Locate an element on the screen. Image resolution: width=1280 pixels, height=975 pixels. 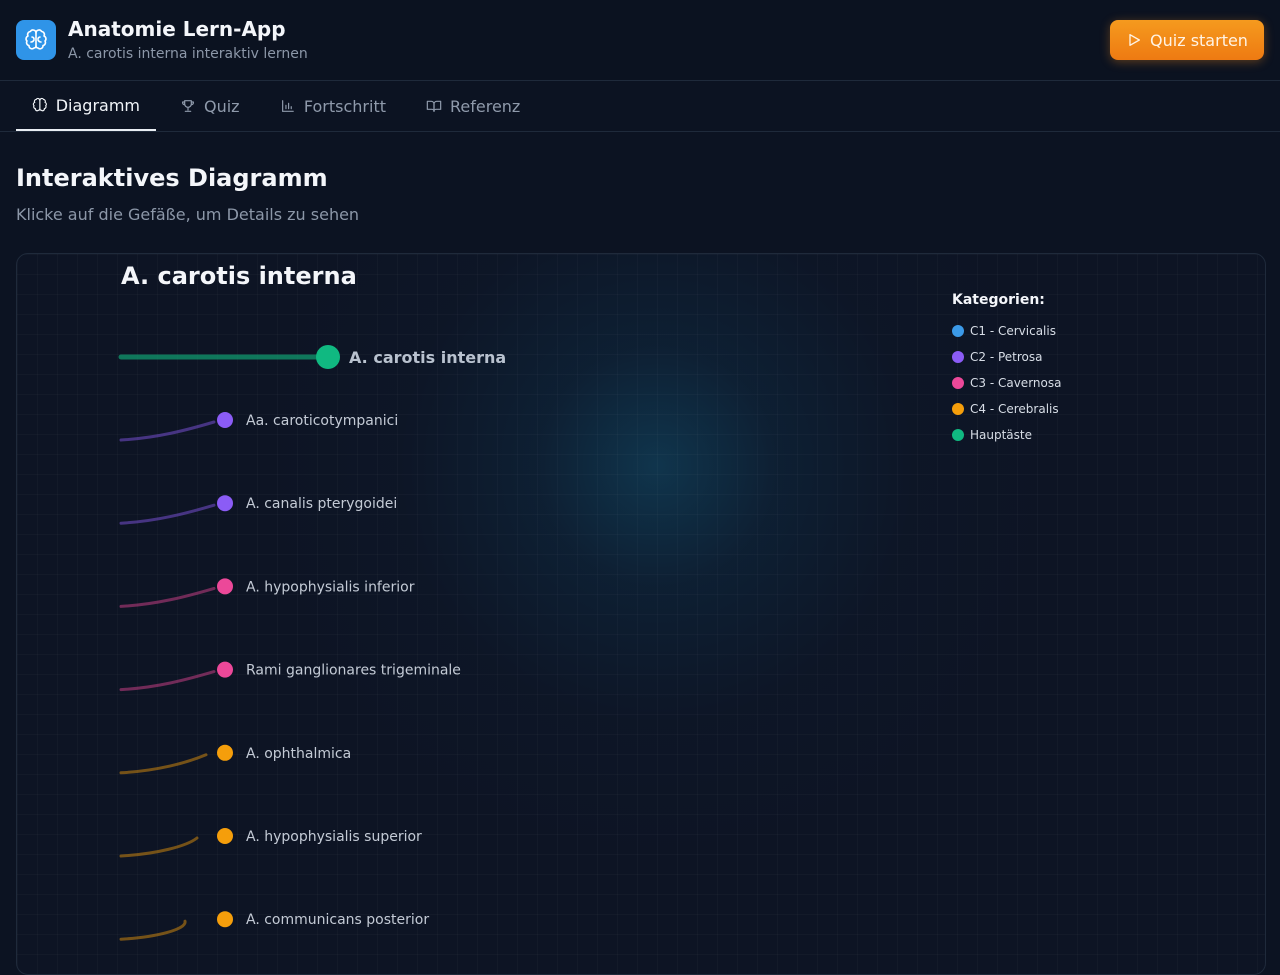
legend-item: Hauptäste is located at coordinates (1006, 435).